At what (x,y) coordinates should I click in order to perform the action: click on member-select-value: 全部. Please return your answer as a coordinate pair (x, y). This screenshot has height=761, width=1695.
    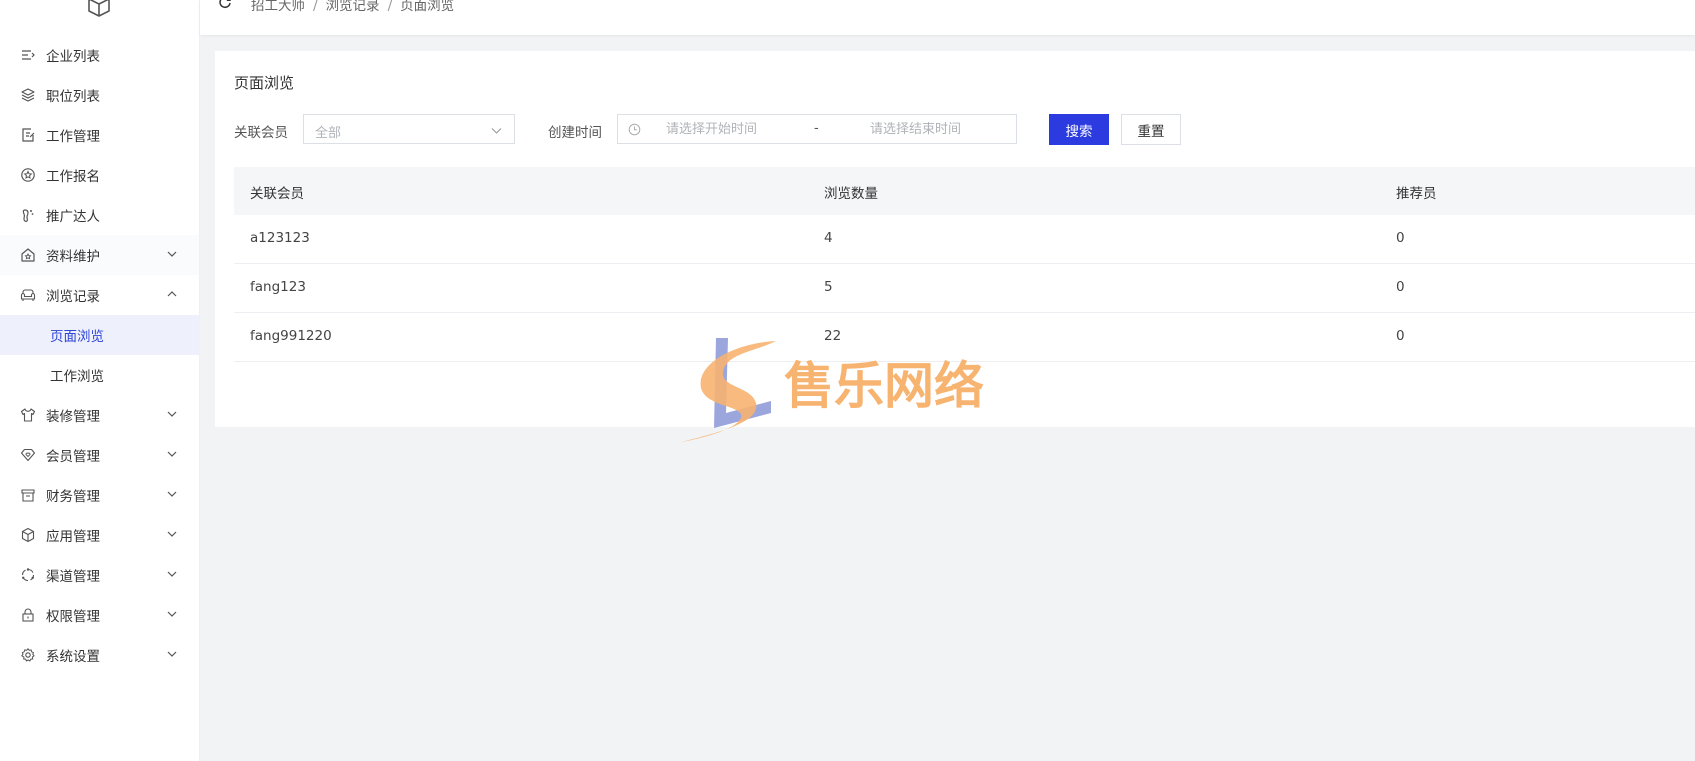
    Looking at the image, I should click on (328, 133).